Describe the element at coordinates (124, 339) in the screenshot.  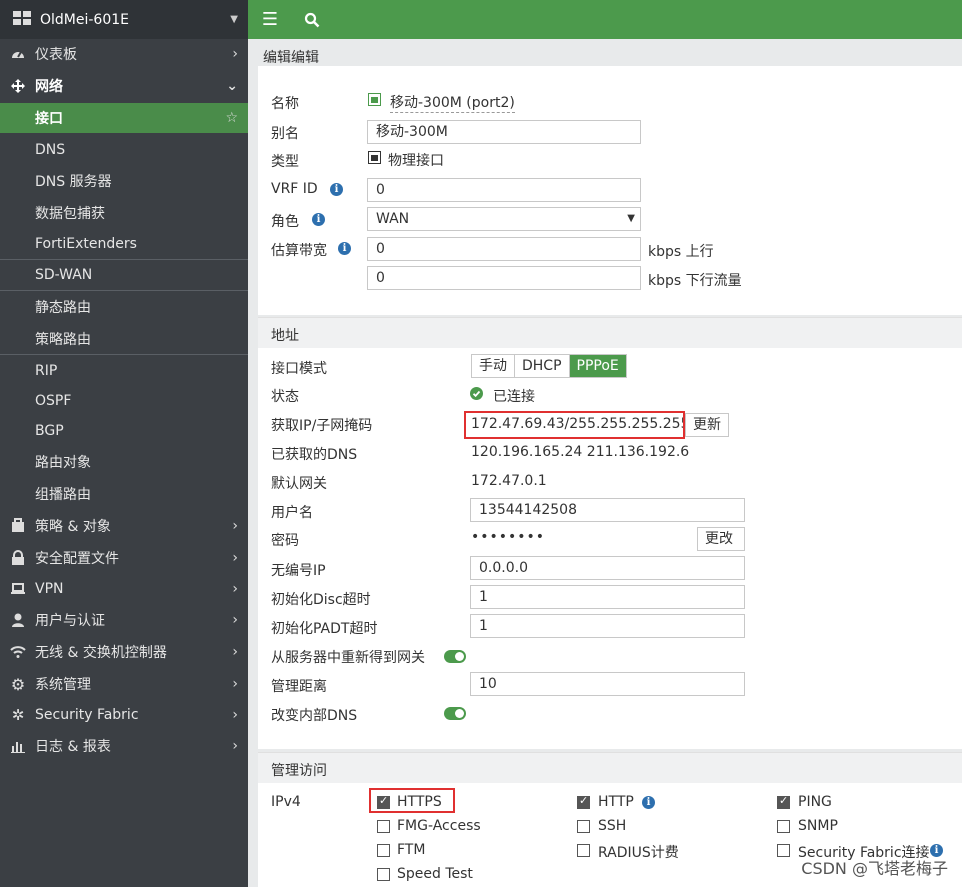
I see `sidebar-item-policy-routes: 策略路由` at that location.